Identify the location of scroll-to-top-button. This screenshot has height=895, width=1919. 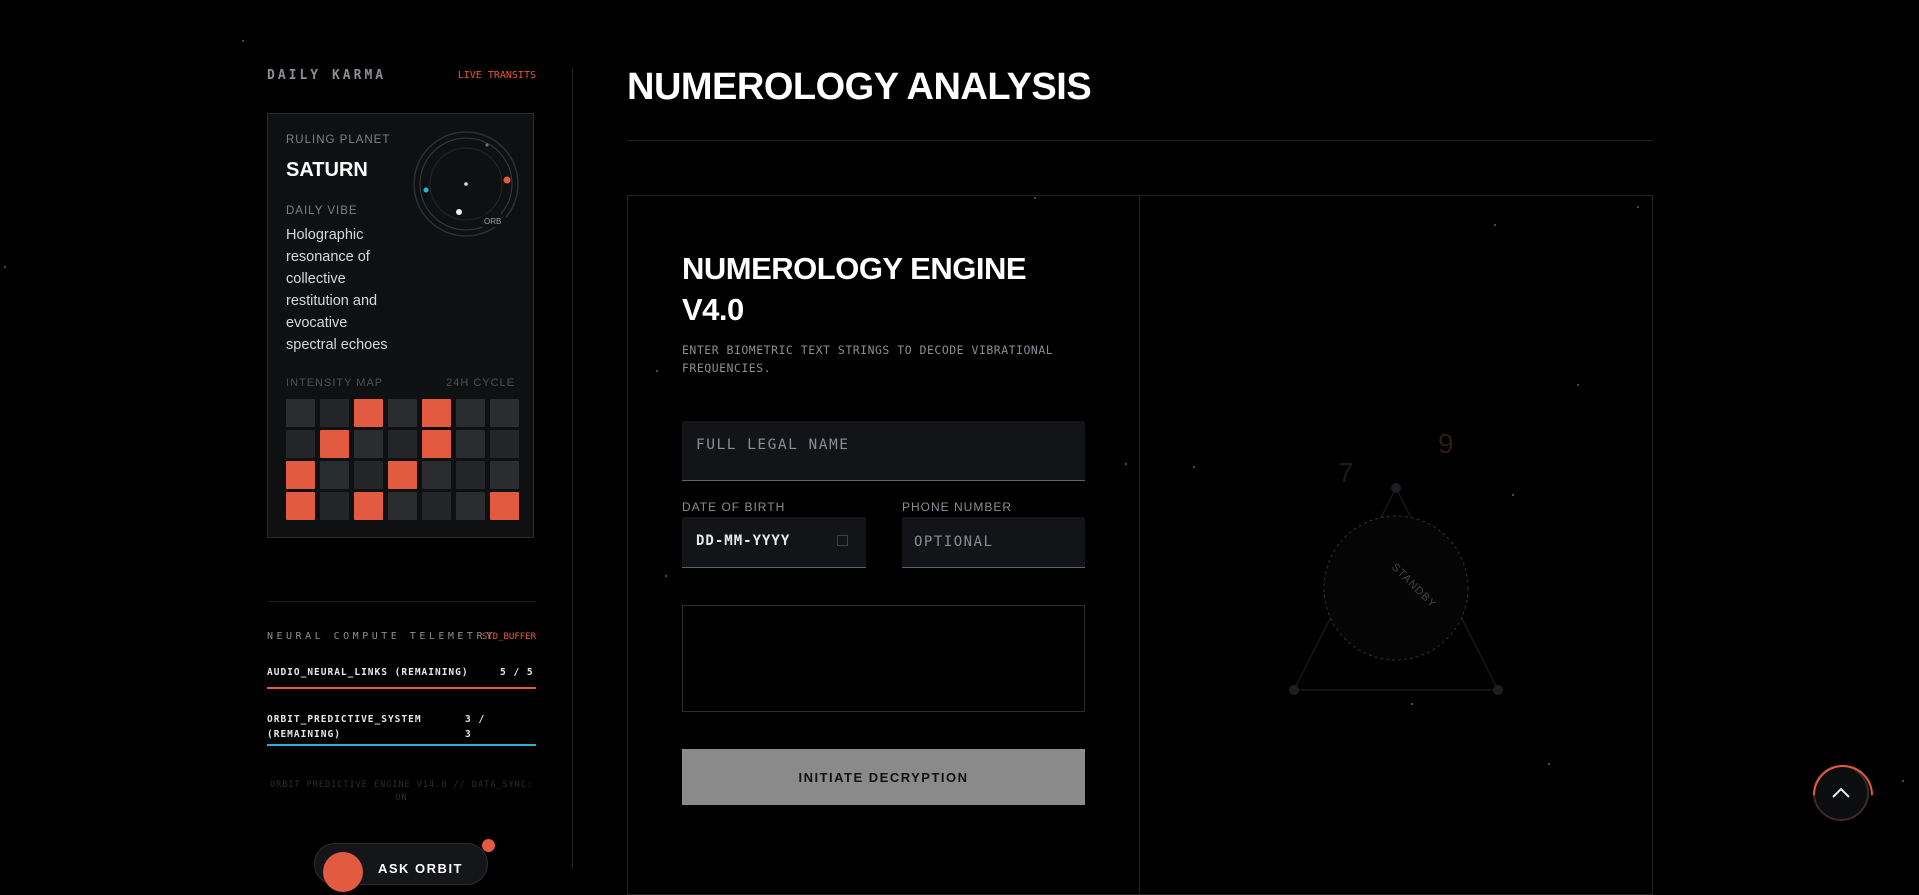
(1843, 795).